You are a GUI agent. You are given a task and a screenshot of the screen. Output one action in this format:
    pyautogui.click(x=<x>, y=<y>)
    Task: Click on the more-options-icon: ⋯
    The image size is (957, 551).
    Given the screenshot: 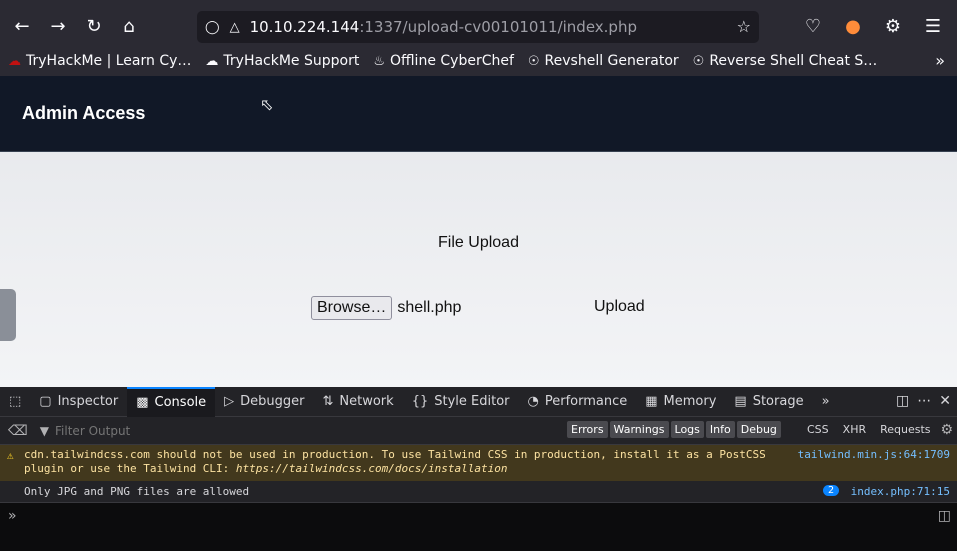 What is the action you would take?
    pyautogui.click(x=924, y=401)
    